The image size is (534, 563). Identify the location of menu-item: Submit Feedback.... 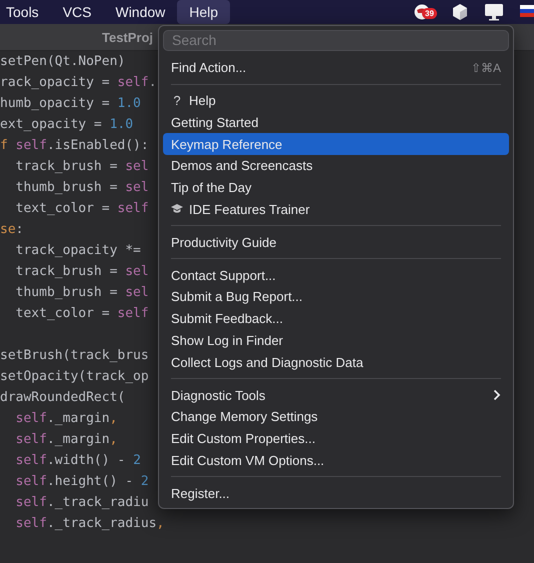
(336, 319).